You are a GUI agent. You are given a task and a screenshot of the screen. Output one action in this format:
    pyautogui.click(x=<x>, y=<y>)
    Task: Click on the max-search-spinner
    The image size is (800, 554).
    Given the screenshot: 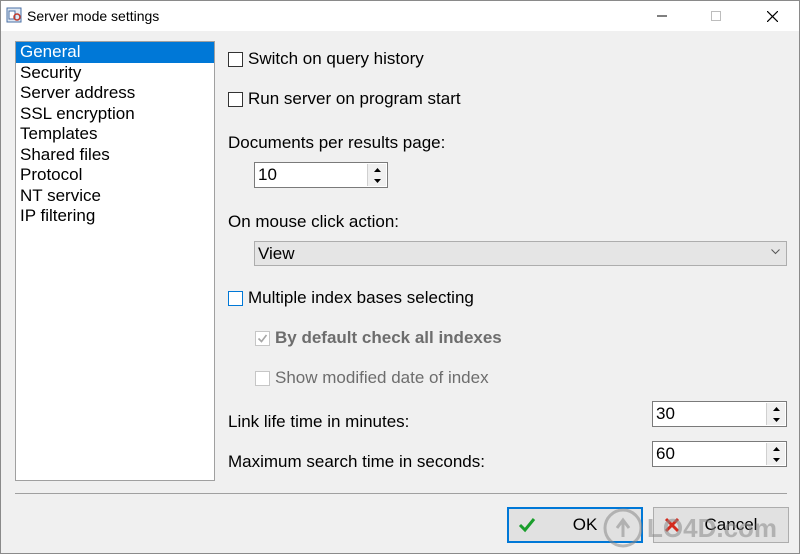 What is the action you would take?
    pyautogui.click(x=719, y=454)
    